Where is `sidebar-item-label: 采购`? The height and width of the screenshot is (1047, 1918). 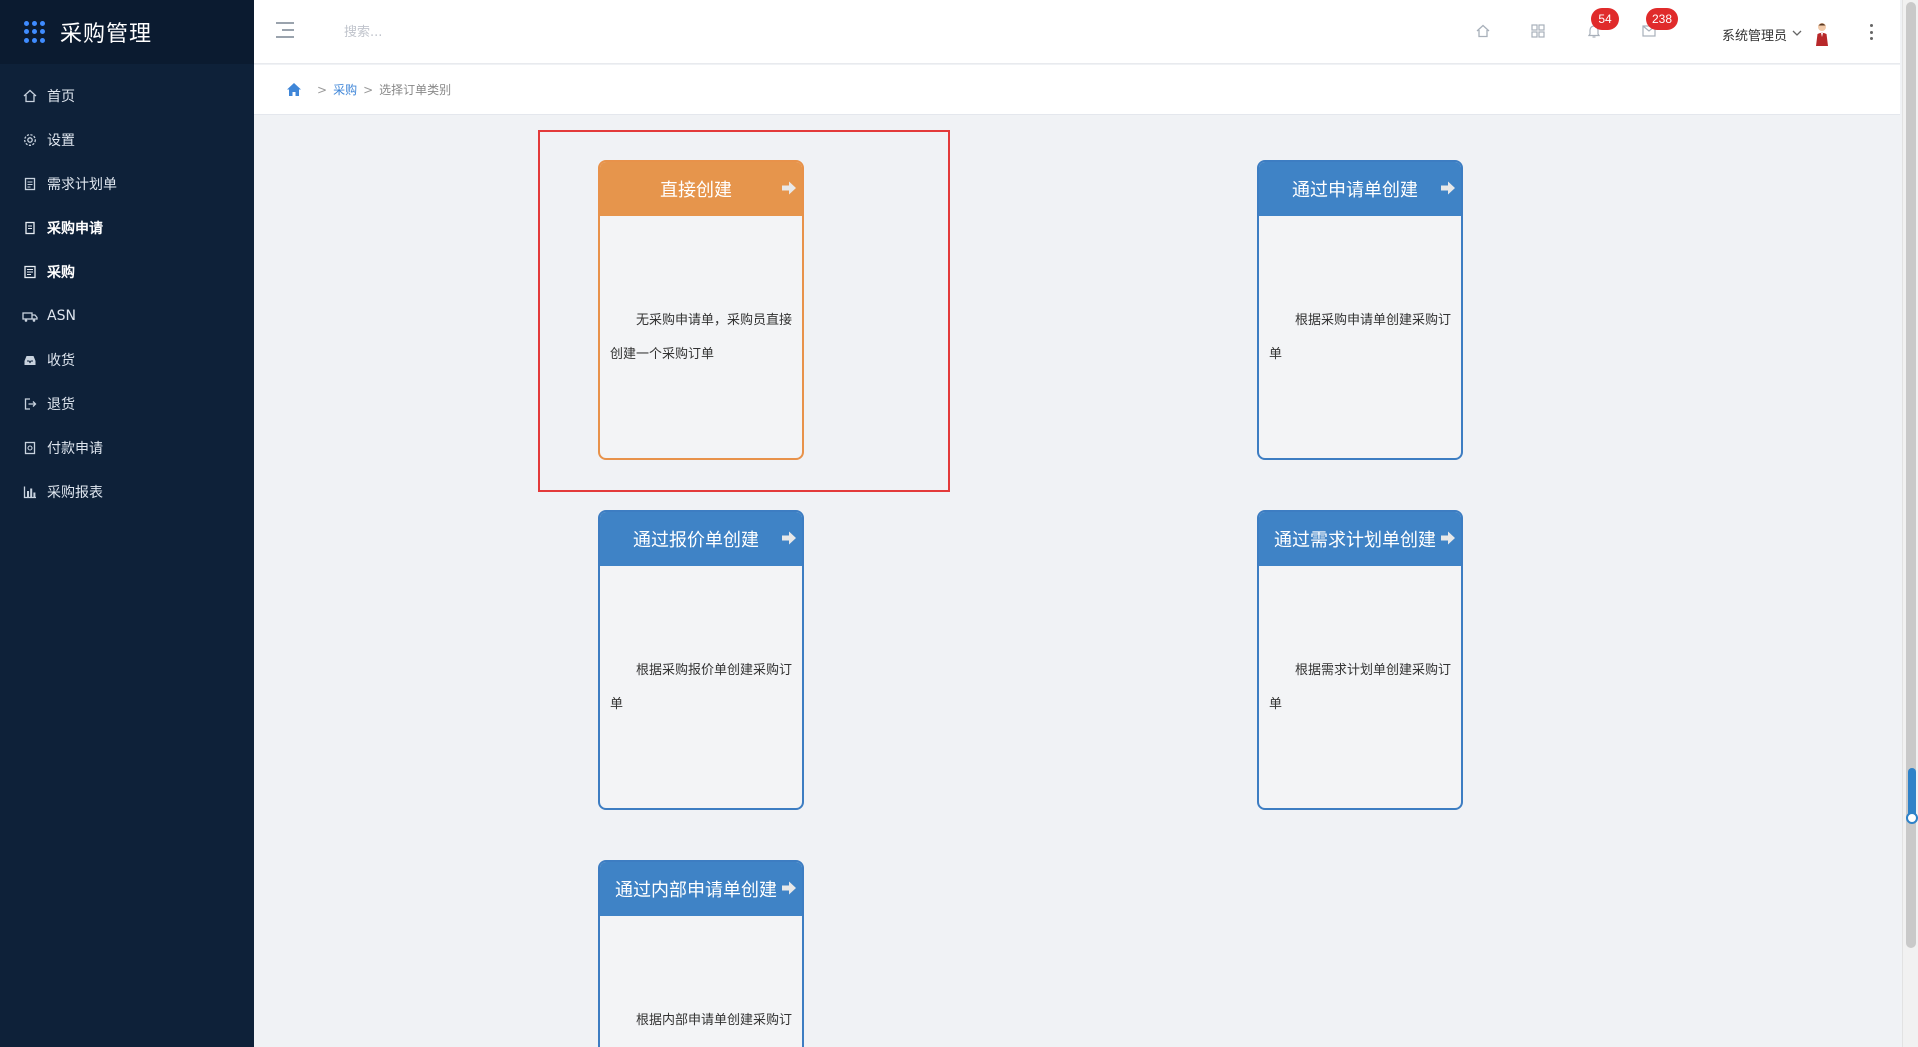
sidebar-item-label: 采购 is located at coordinates (61, 273).